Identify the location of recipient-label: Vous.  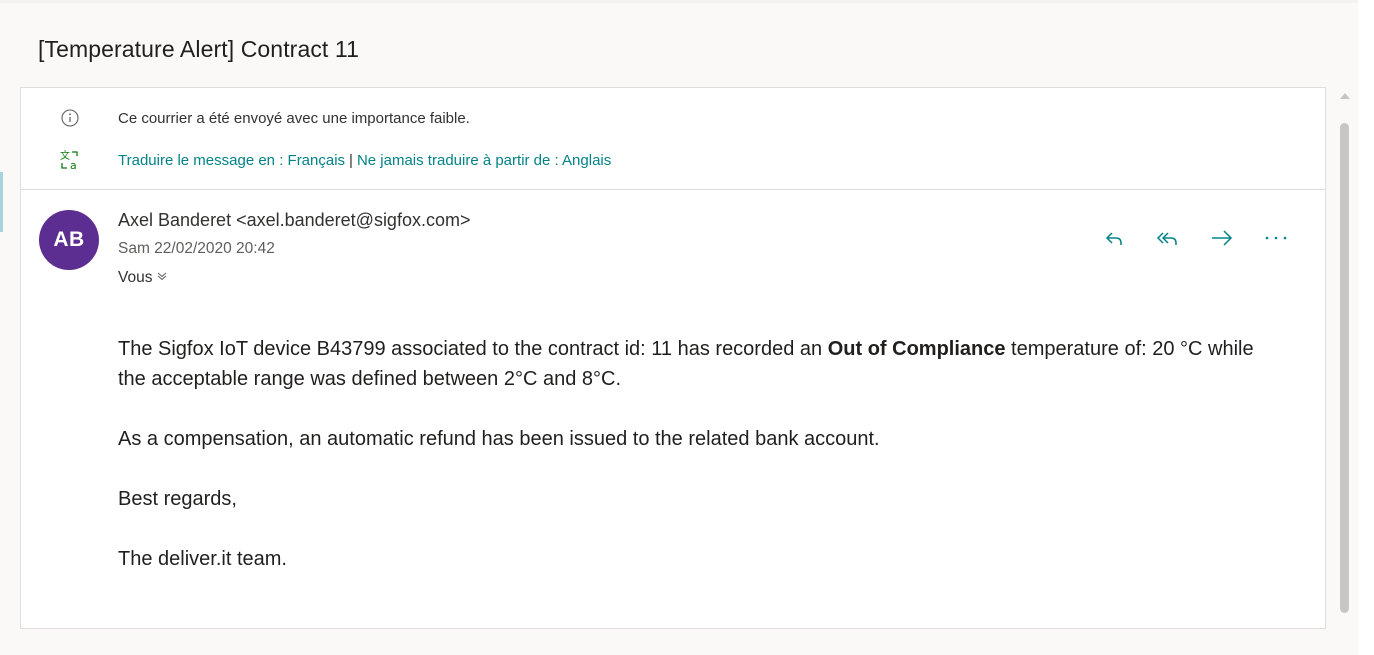
(135, 277).